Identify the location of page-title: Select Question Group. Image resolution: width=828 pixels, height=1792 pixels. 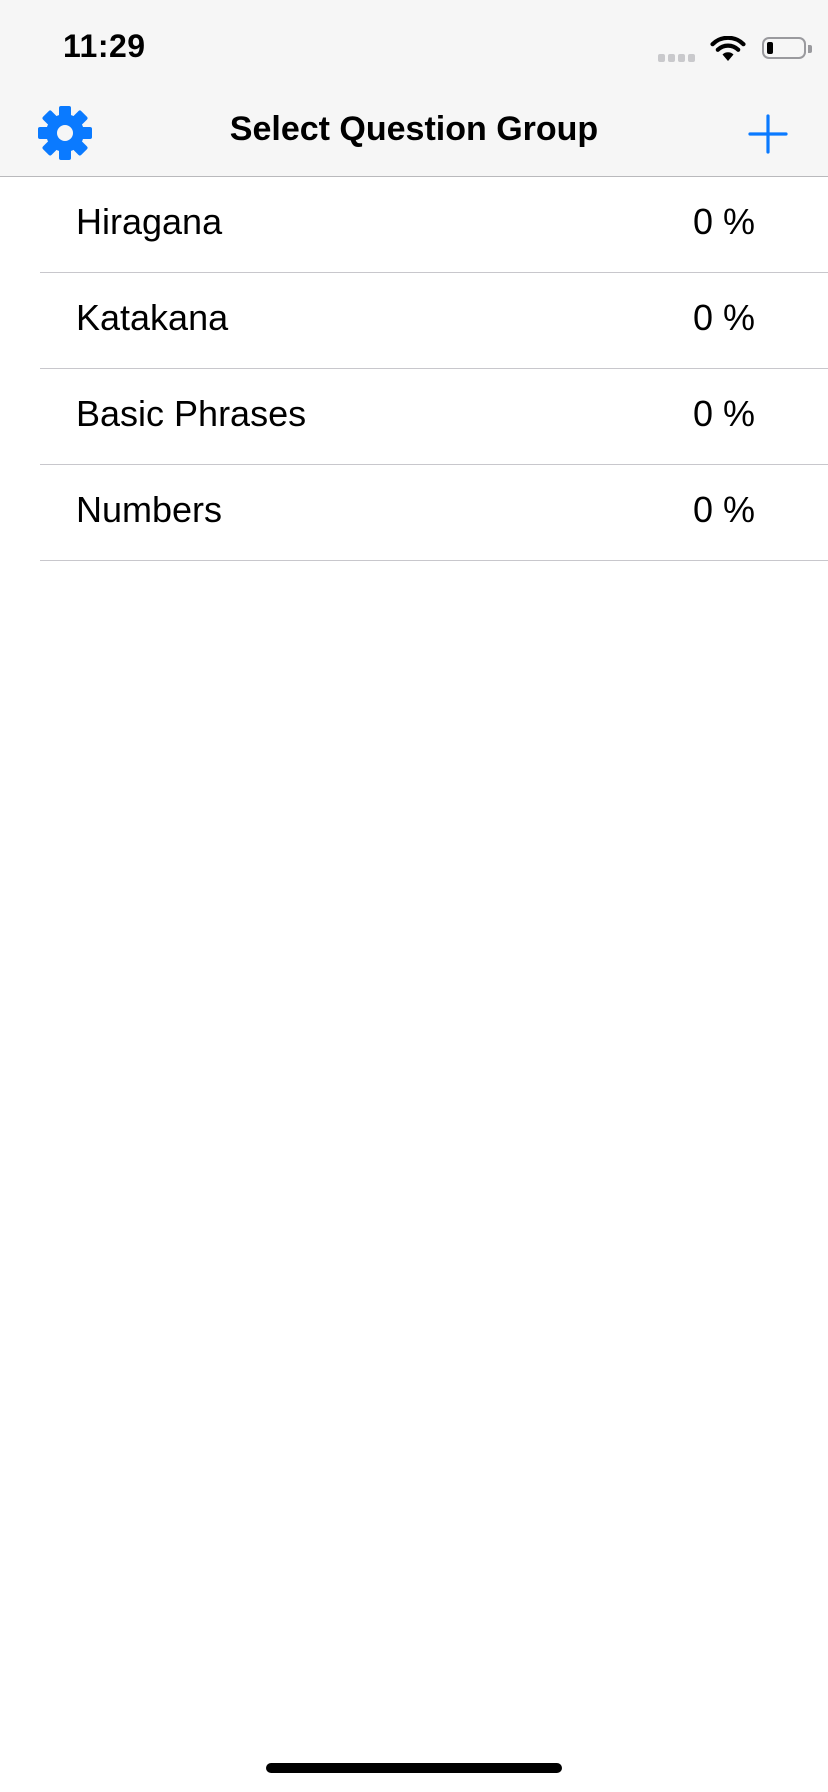
(414, 129).